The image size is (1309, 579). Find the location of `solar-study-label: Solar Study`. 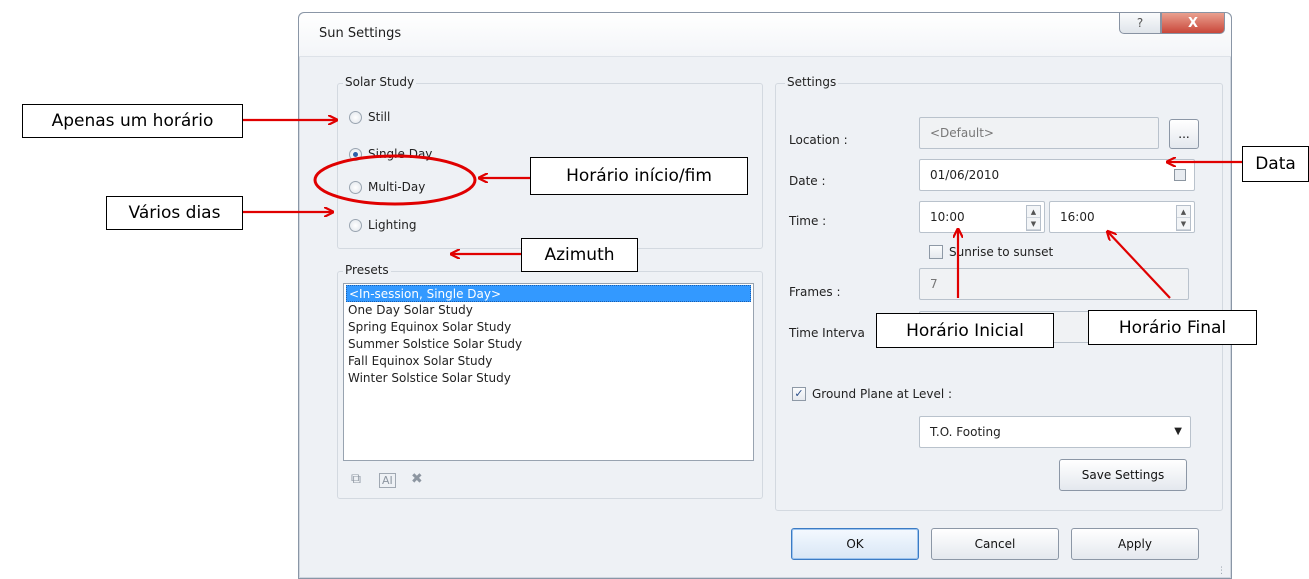

solar-study-label: Solar Study is located at coordinates (380, 82).